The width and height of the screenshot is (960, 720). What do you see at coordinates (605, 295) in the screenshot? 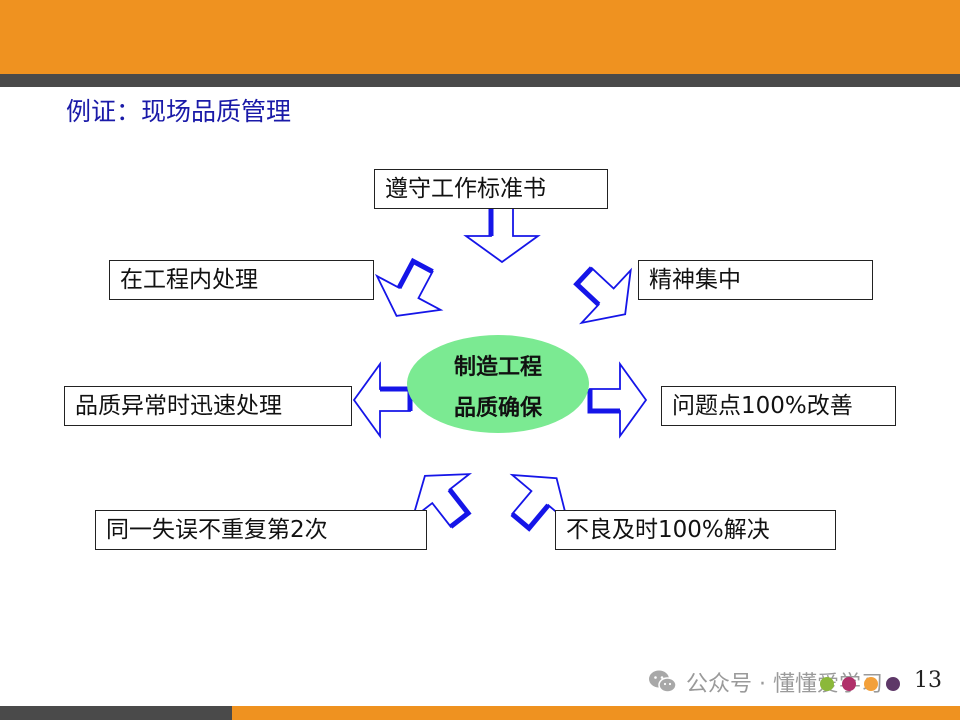
I see `arrow-from-upper-right` at bounding box center [605, 295].